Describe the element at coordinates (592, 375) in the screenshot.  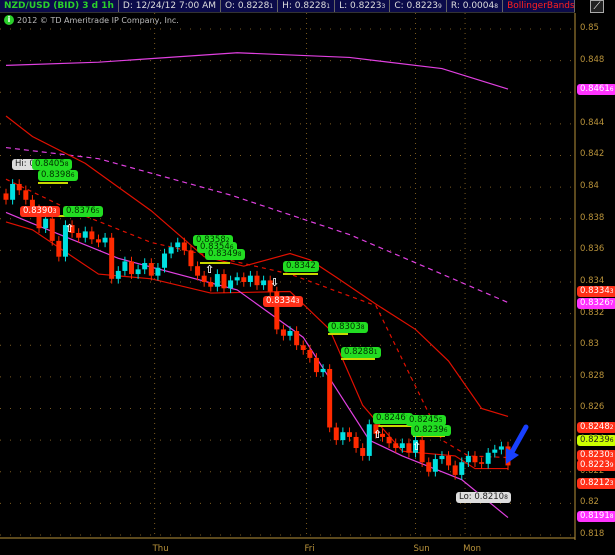
I see `price-tick-label: 0.828` at that location.